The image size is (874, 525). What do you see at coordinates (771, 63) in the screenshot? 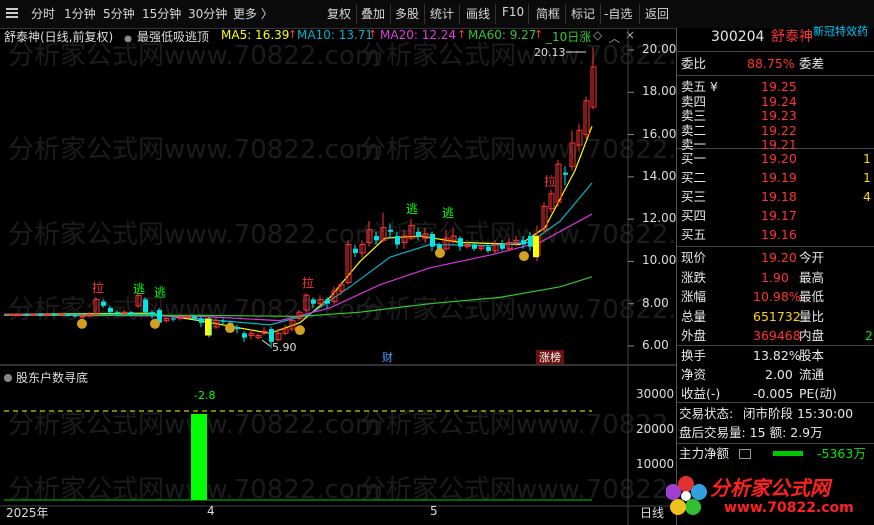
I see `webi-value: 88.75%` at bounding box center [771, 63].